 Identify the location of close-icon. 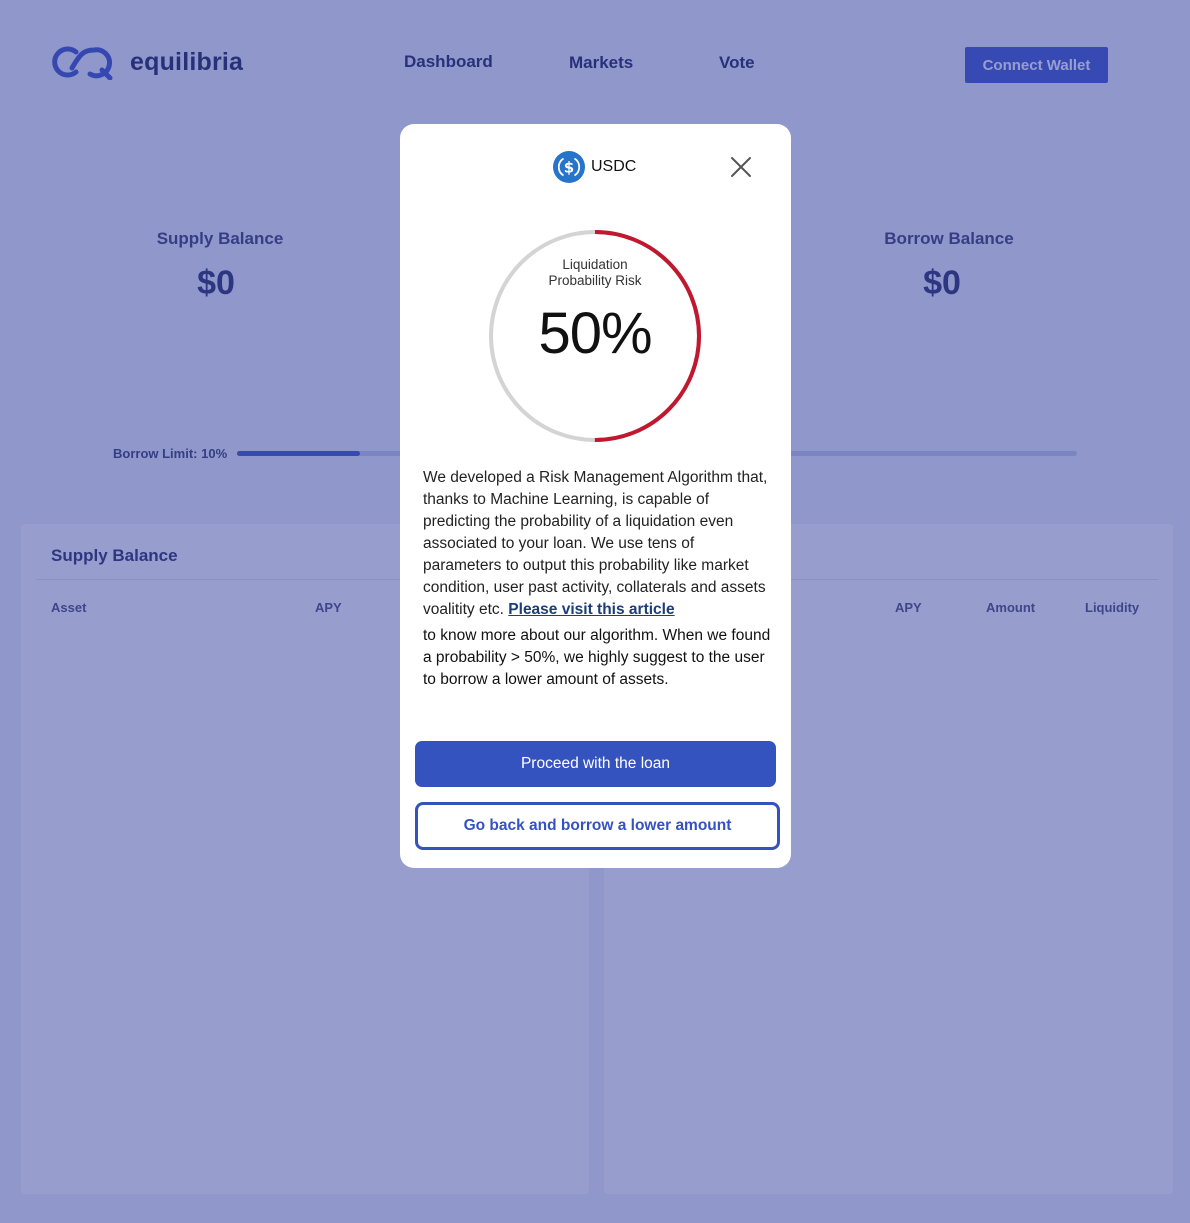
(741, 167).